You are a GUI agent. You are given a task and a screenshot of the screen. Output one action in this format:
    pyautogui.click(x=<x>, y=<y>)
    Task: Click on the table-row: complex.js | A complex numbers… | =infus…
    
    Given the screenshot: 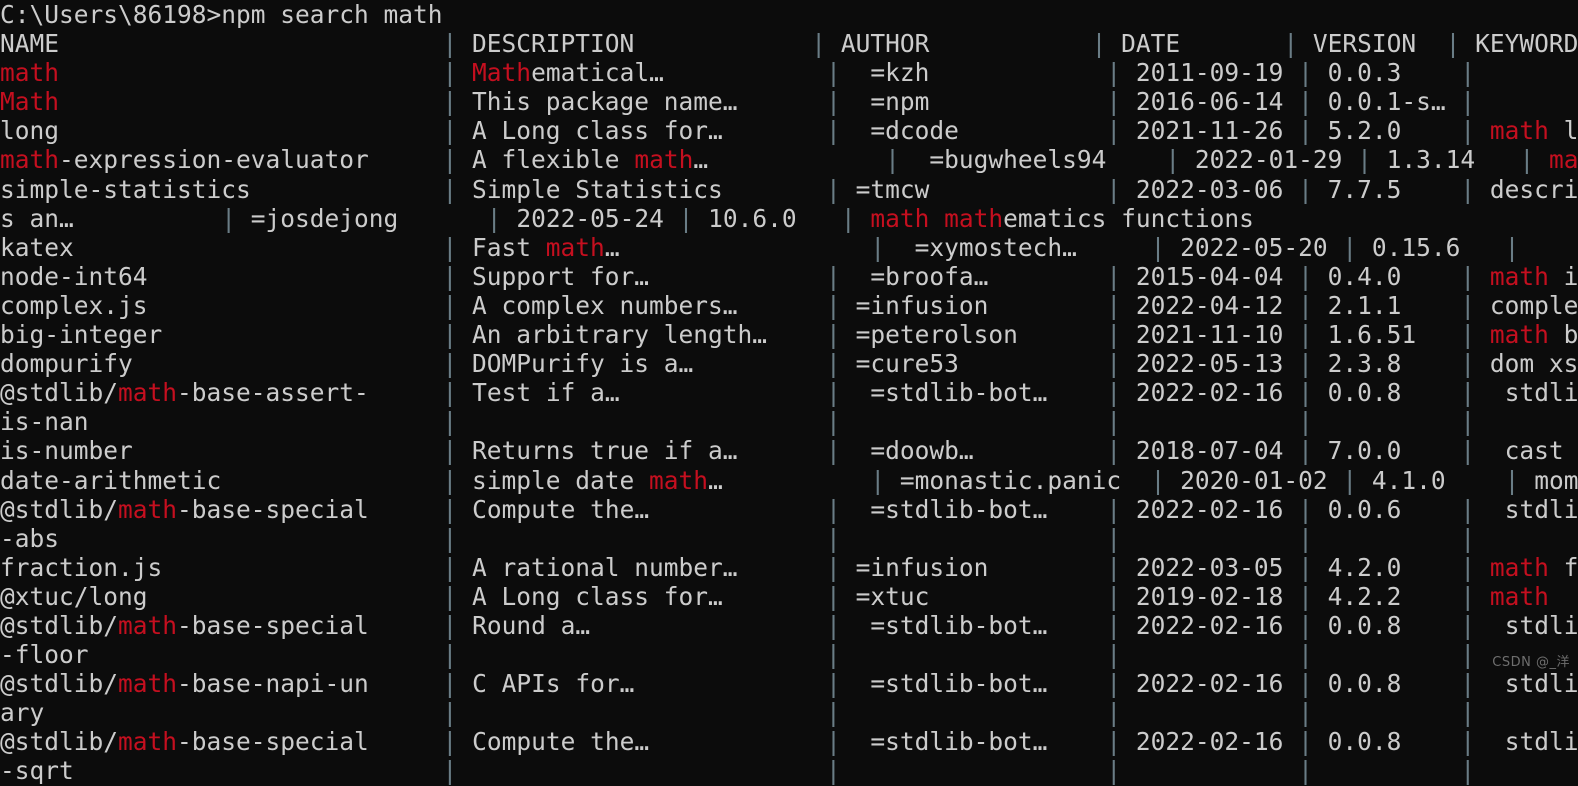 What is the action you would take?
    pyautogui.click(x=789, y=305)
    